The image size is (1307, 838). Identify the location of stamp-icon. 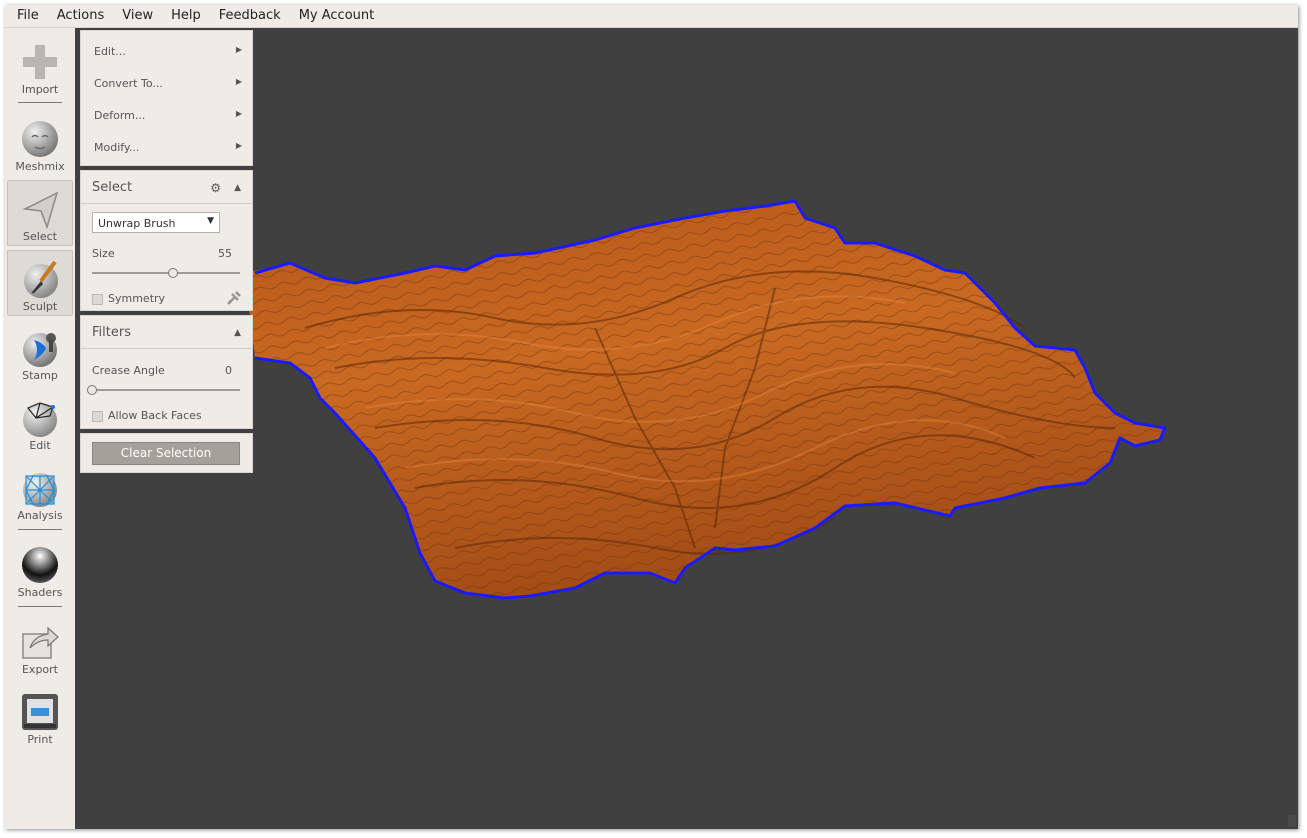
(40, 350).